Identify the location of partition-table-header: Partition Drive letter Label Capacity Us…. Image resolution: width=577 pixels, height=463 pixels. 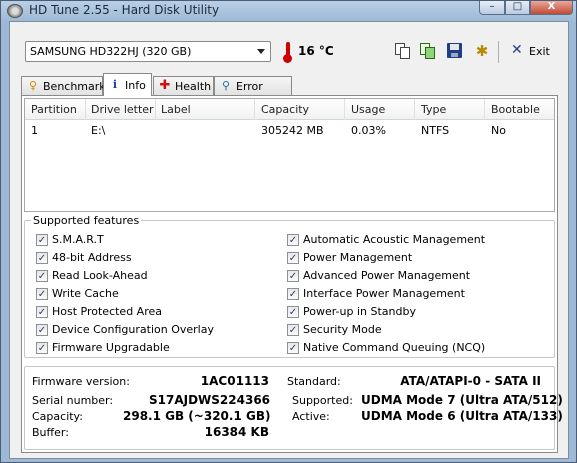
(289, 109).